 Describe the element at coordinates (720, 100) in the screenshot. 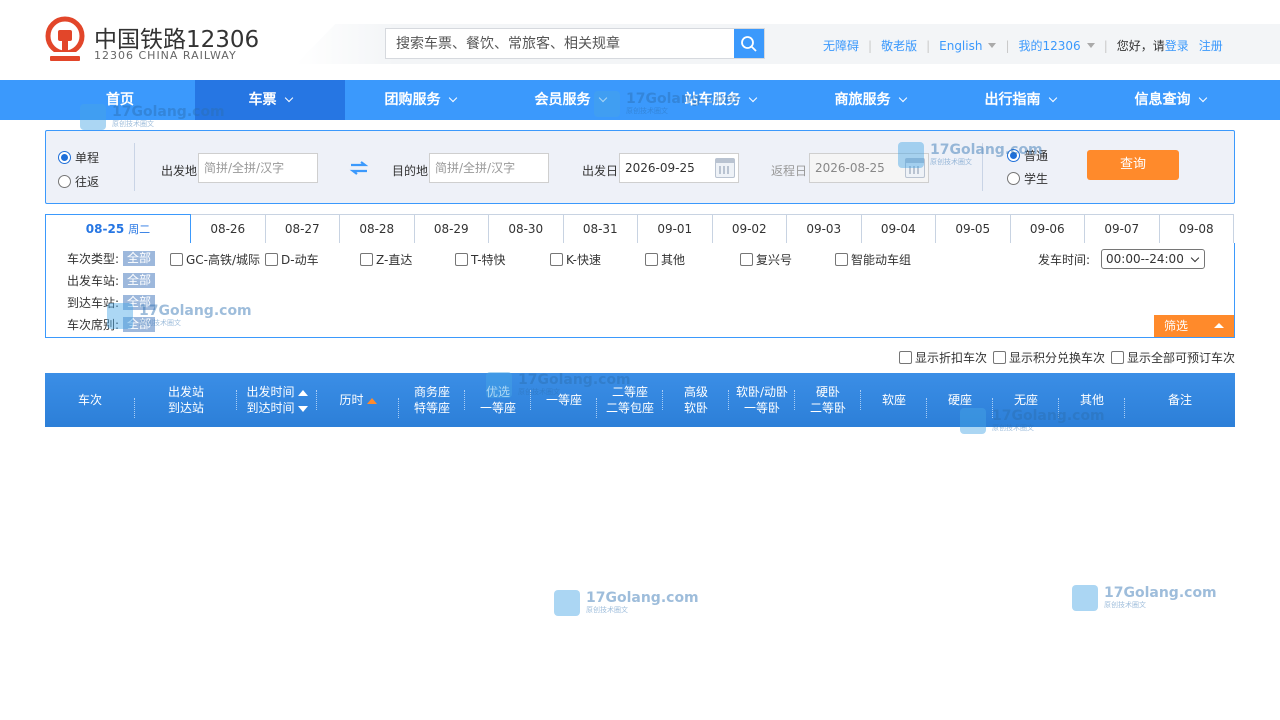

I see `nav-item-station: 站车服务` at that location.